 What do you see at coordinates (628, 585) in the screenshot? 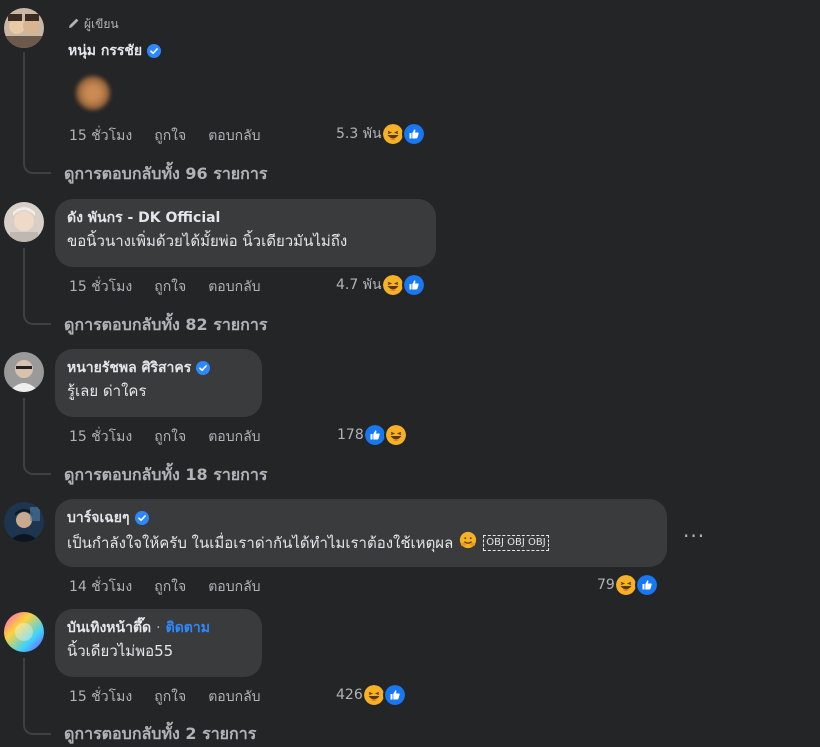
I see `reaction-summary: 79` at bounding box center [628, 585].